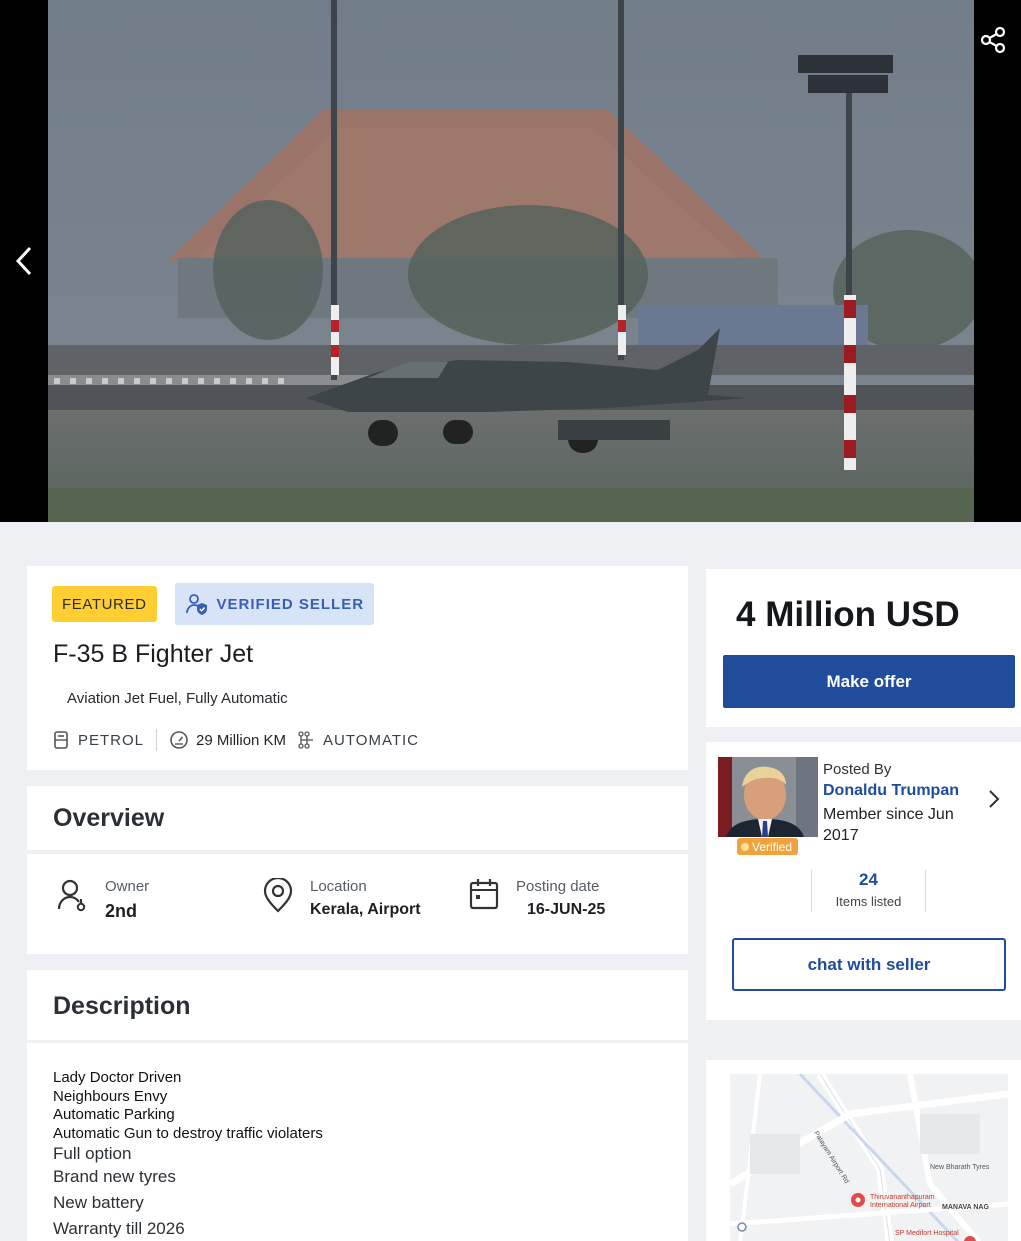 The width and height of the screenshot is (1021, 1241). What do you see at coordinates (869, 964) in the screenshot?
I see `chat-with-seller-button: chat with seller` at bounding box center [869, 964].